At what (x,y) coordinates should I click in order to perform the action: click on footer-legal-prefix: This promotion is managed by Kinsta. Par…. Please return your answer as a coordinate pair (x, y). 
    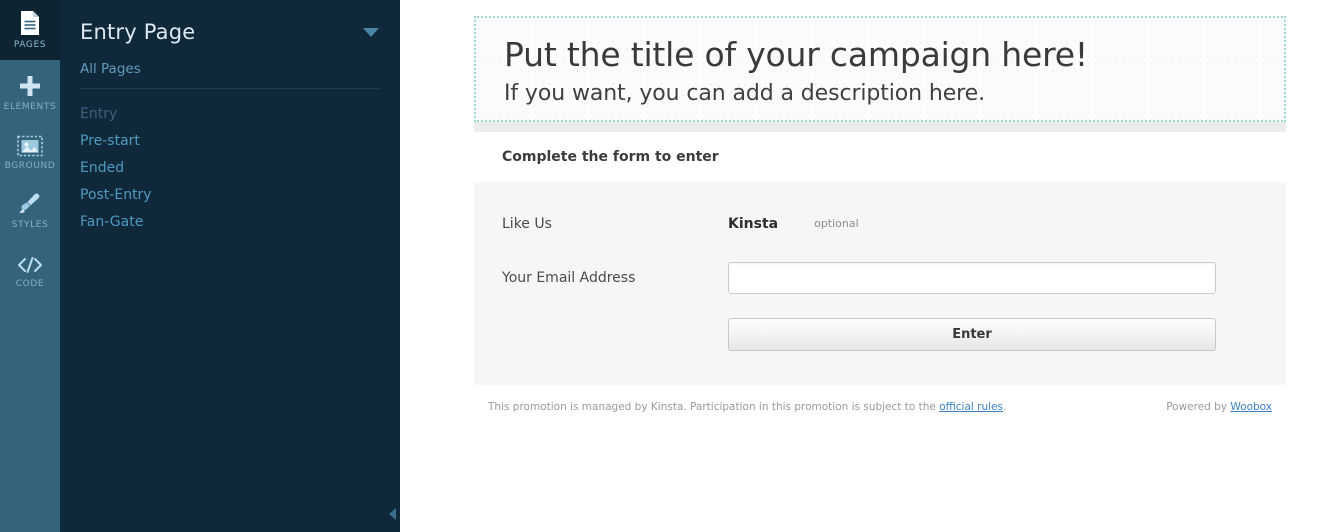
    Looking at the image, I should click on (714, 406).